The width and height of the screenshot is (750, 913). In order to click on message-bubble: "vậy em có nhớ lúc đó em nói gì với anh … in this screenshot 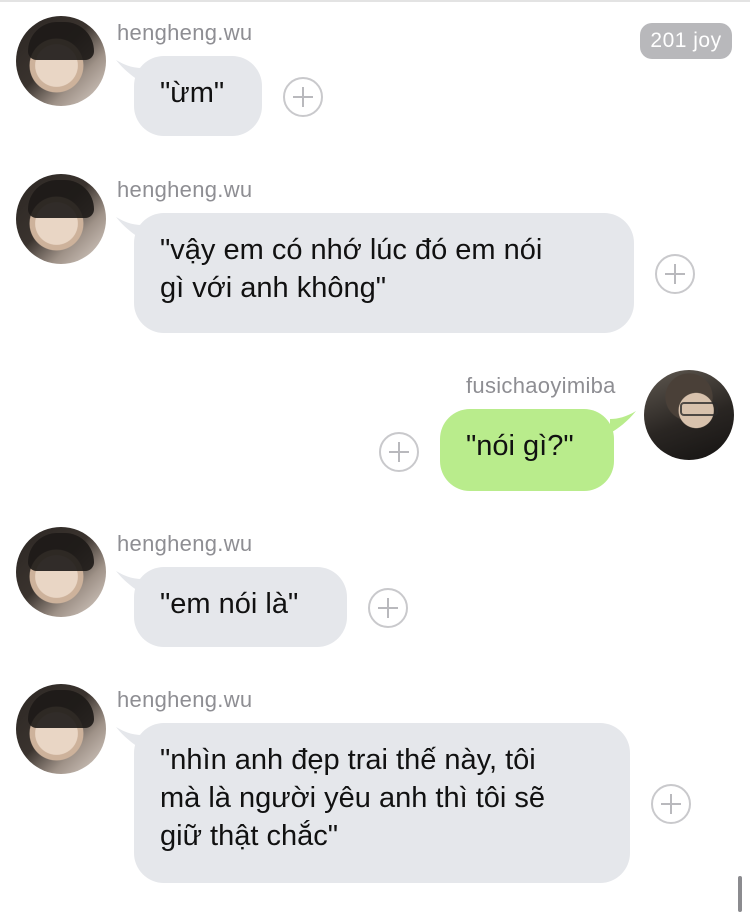, I will do `click(384, 273)`.